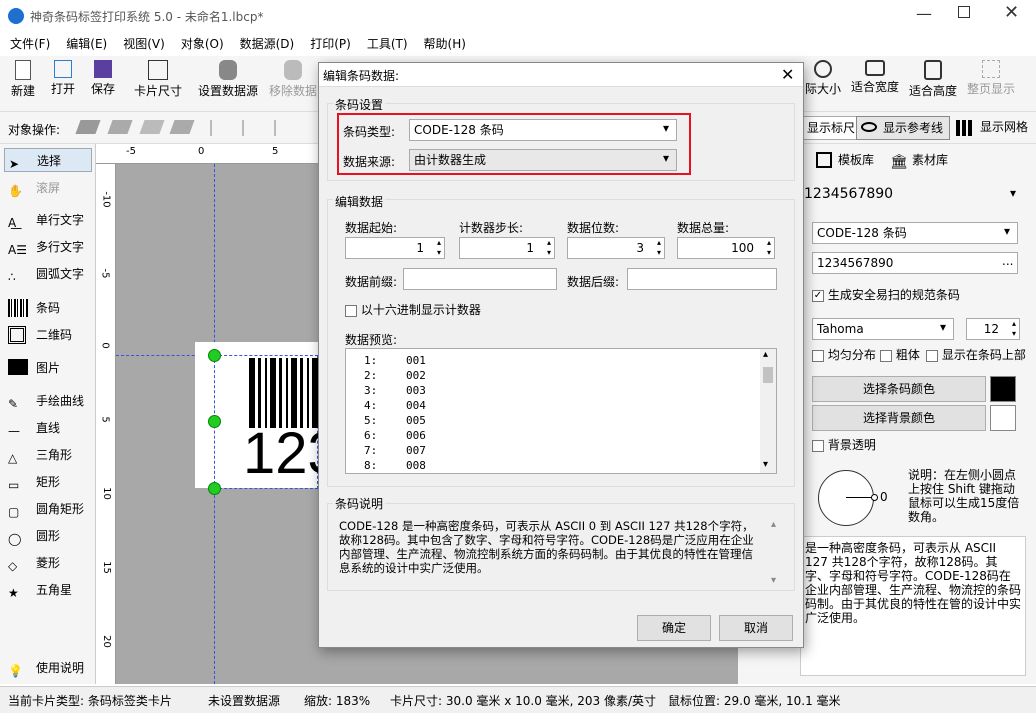 The width and height of the screenshot is (1036, 713). Describe the element at coordinates (416, 413) in the screenshot. I see `preview-values: 001 002 003 004 005 006 007 008` at that location.